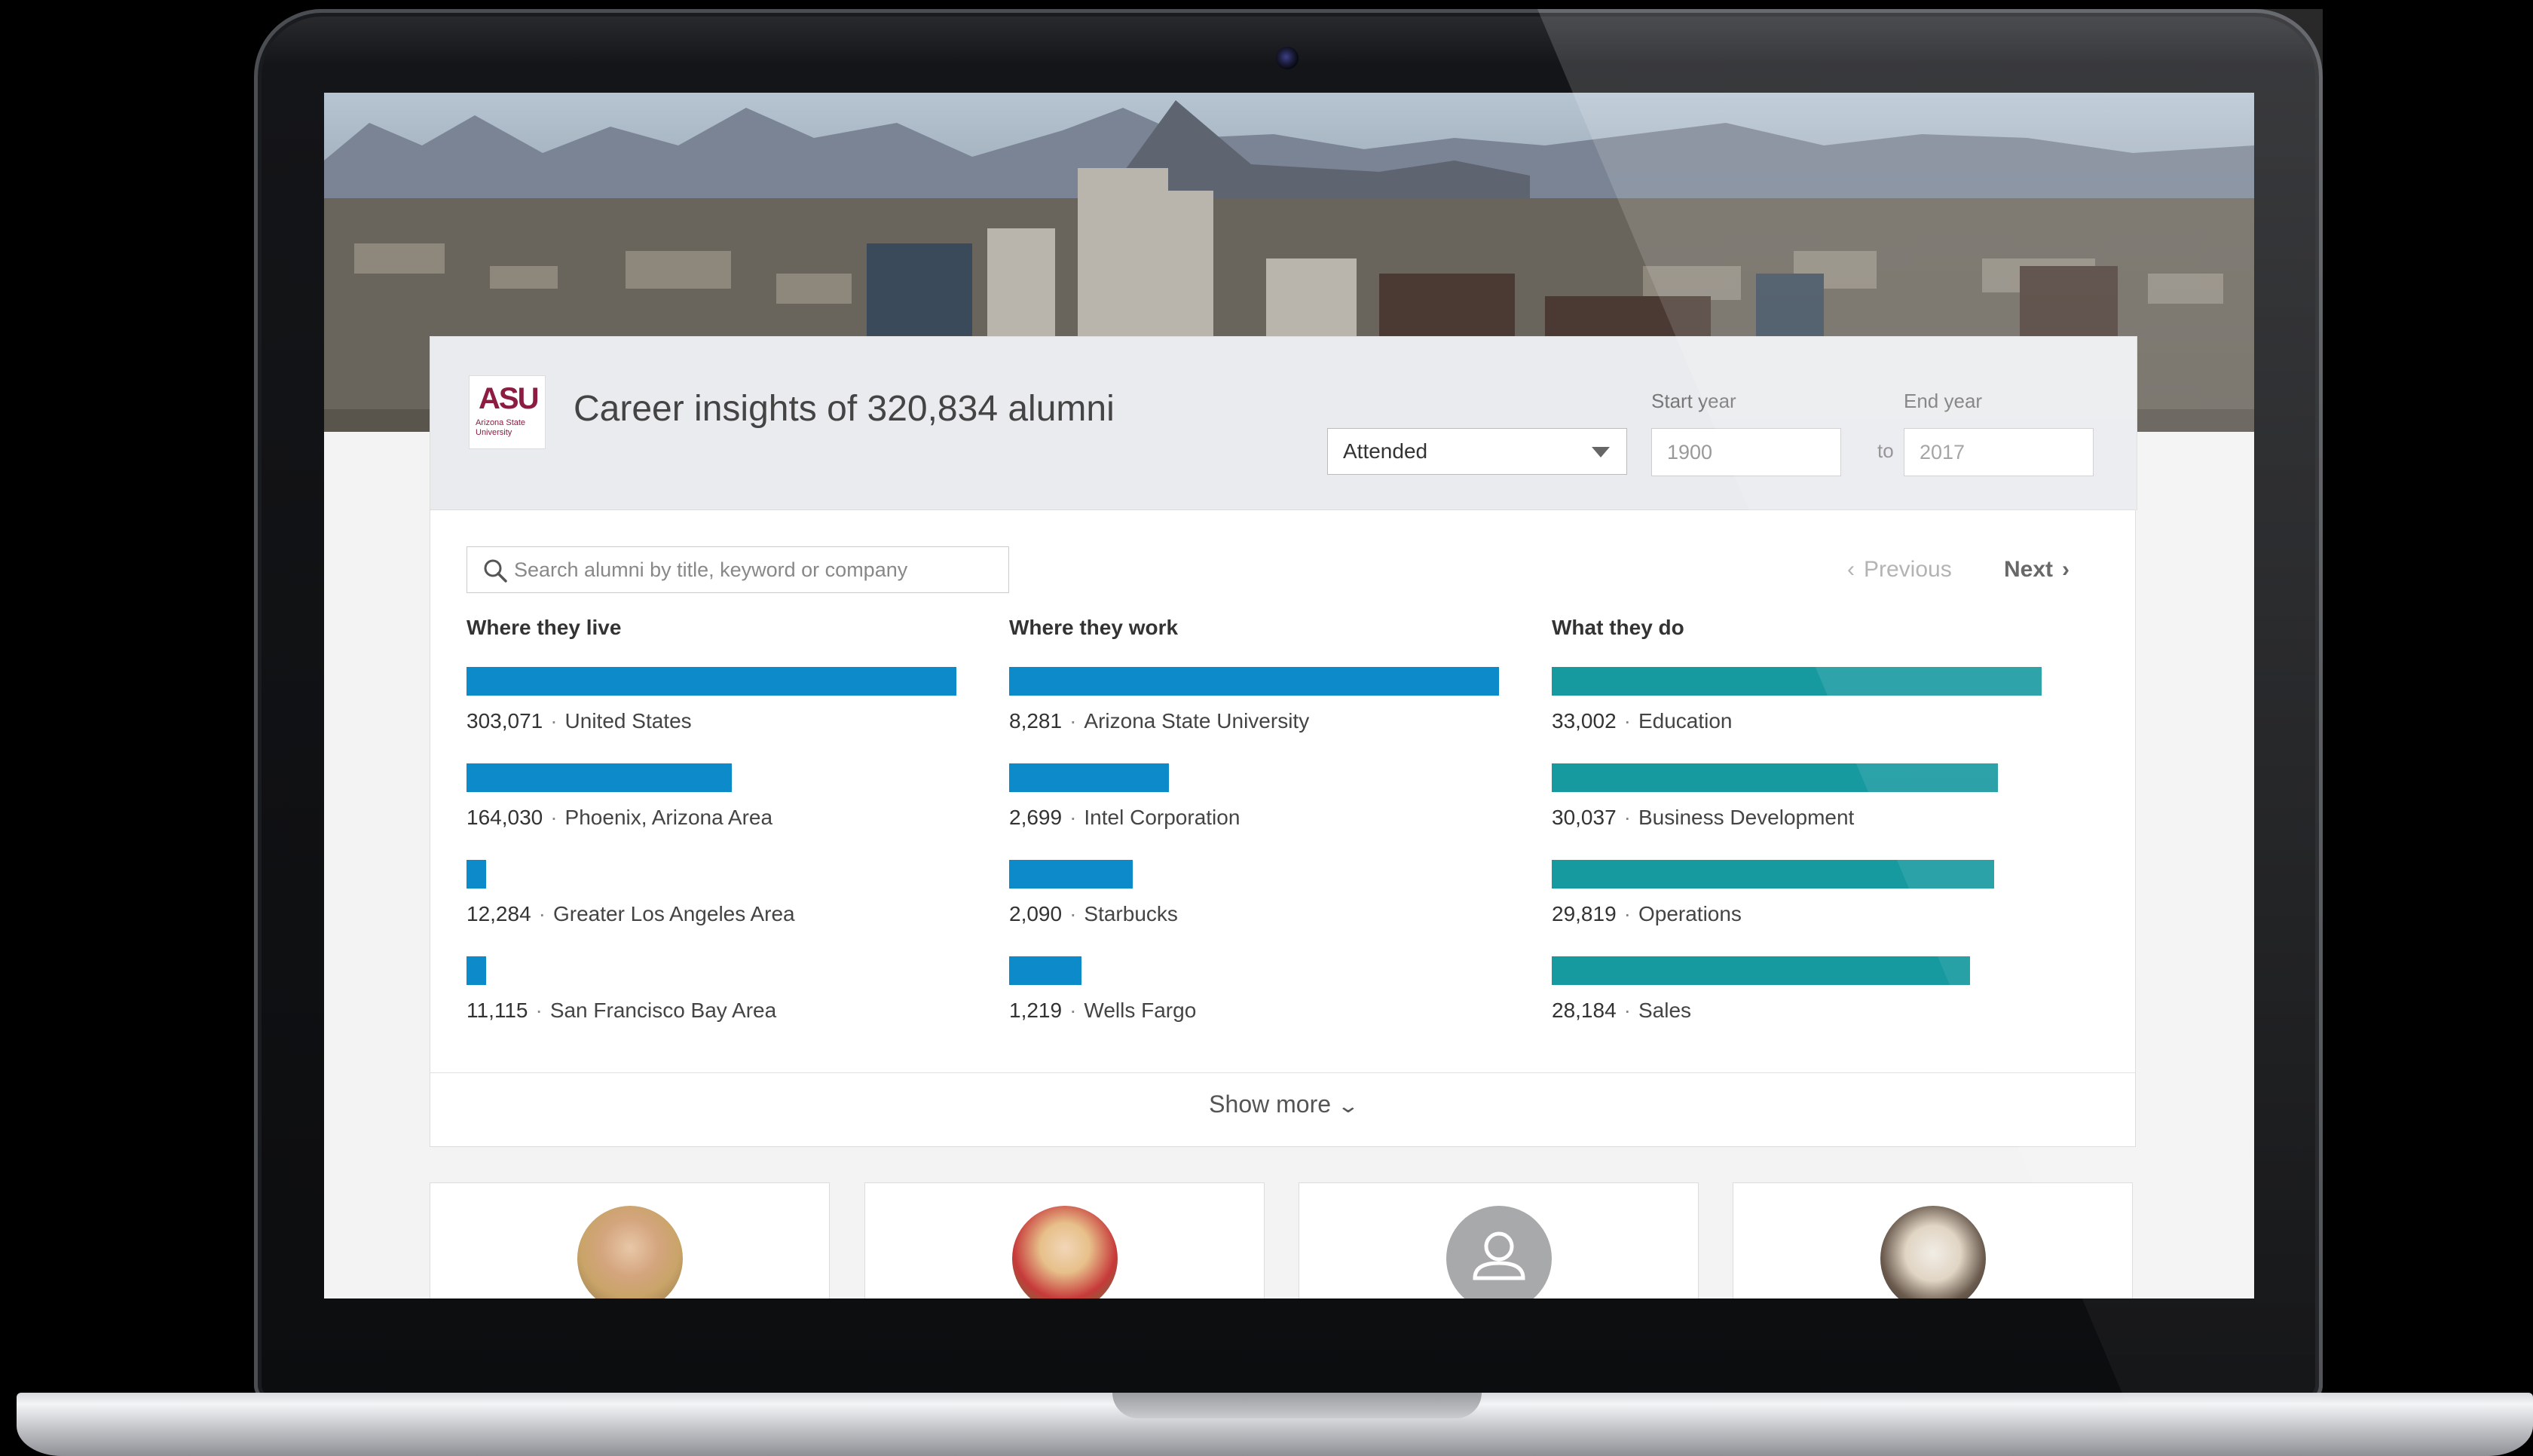 Image resolution: width=2533 pixels, height=1456 pixels. Describe the element at coordinates (663, 1011) in the screenshot. I see `insight-name: San Francisco Bay Area` at that location.